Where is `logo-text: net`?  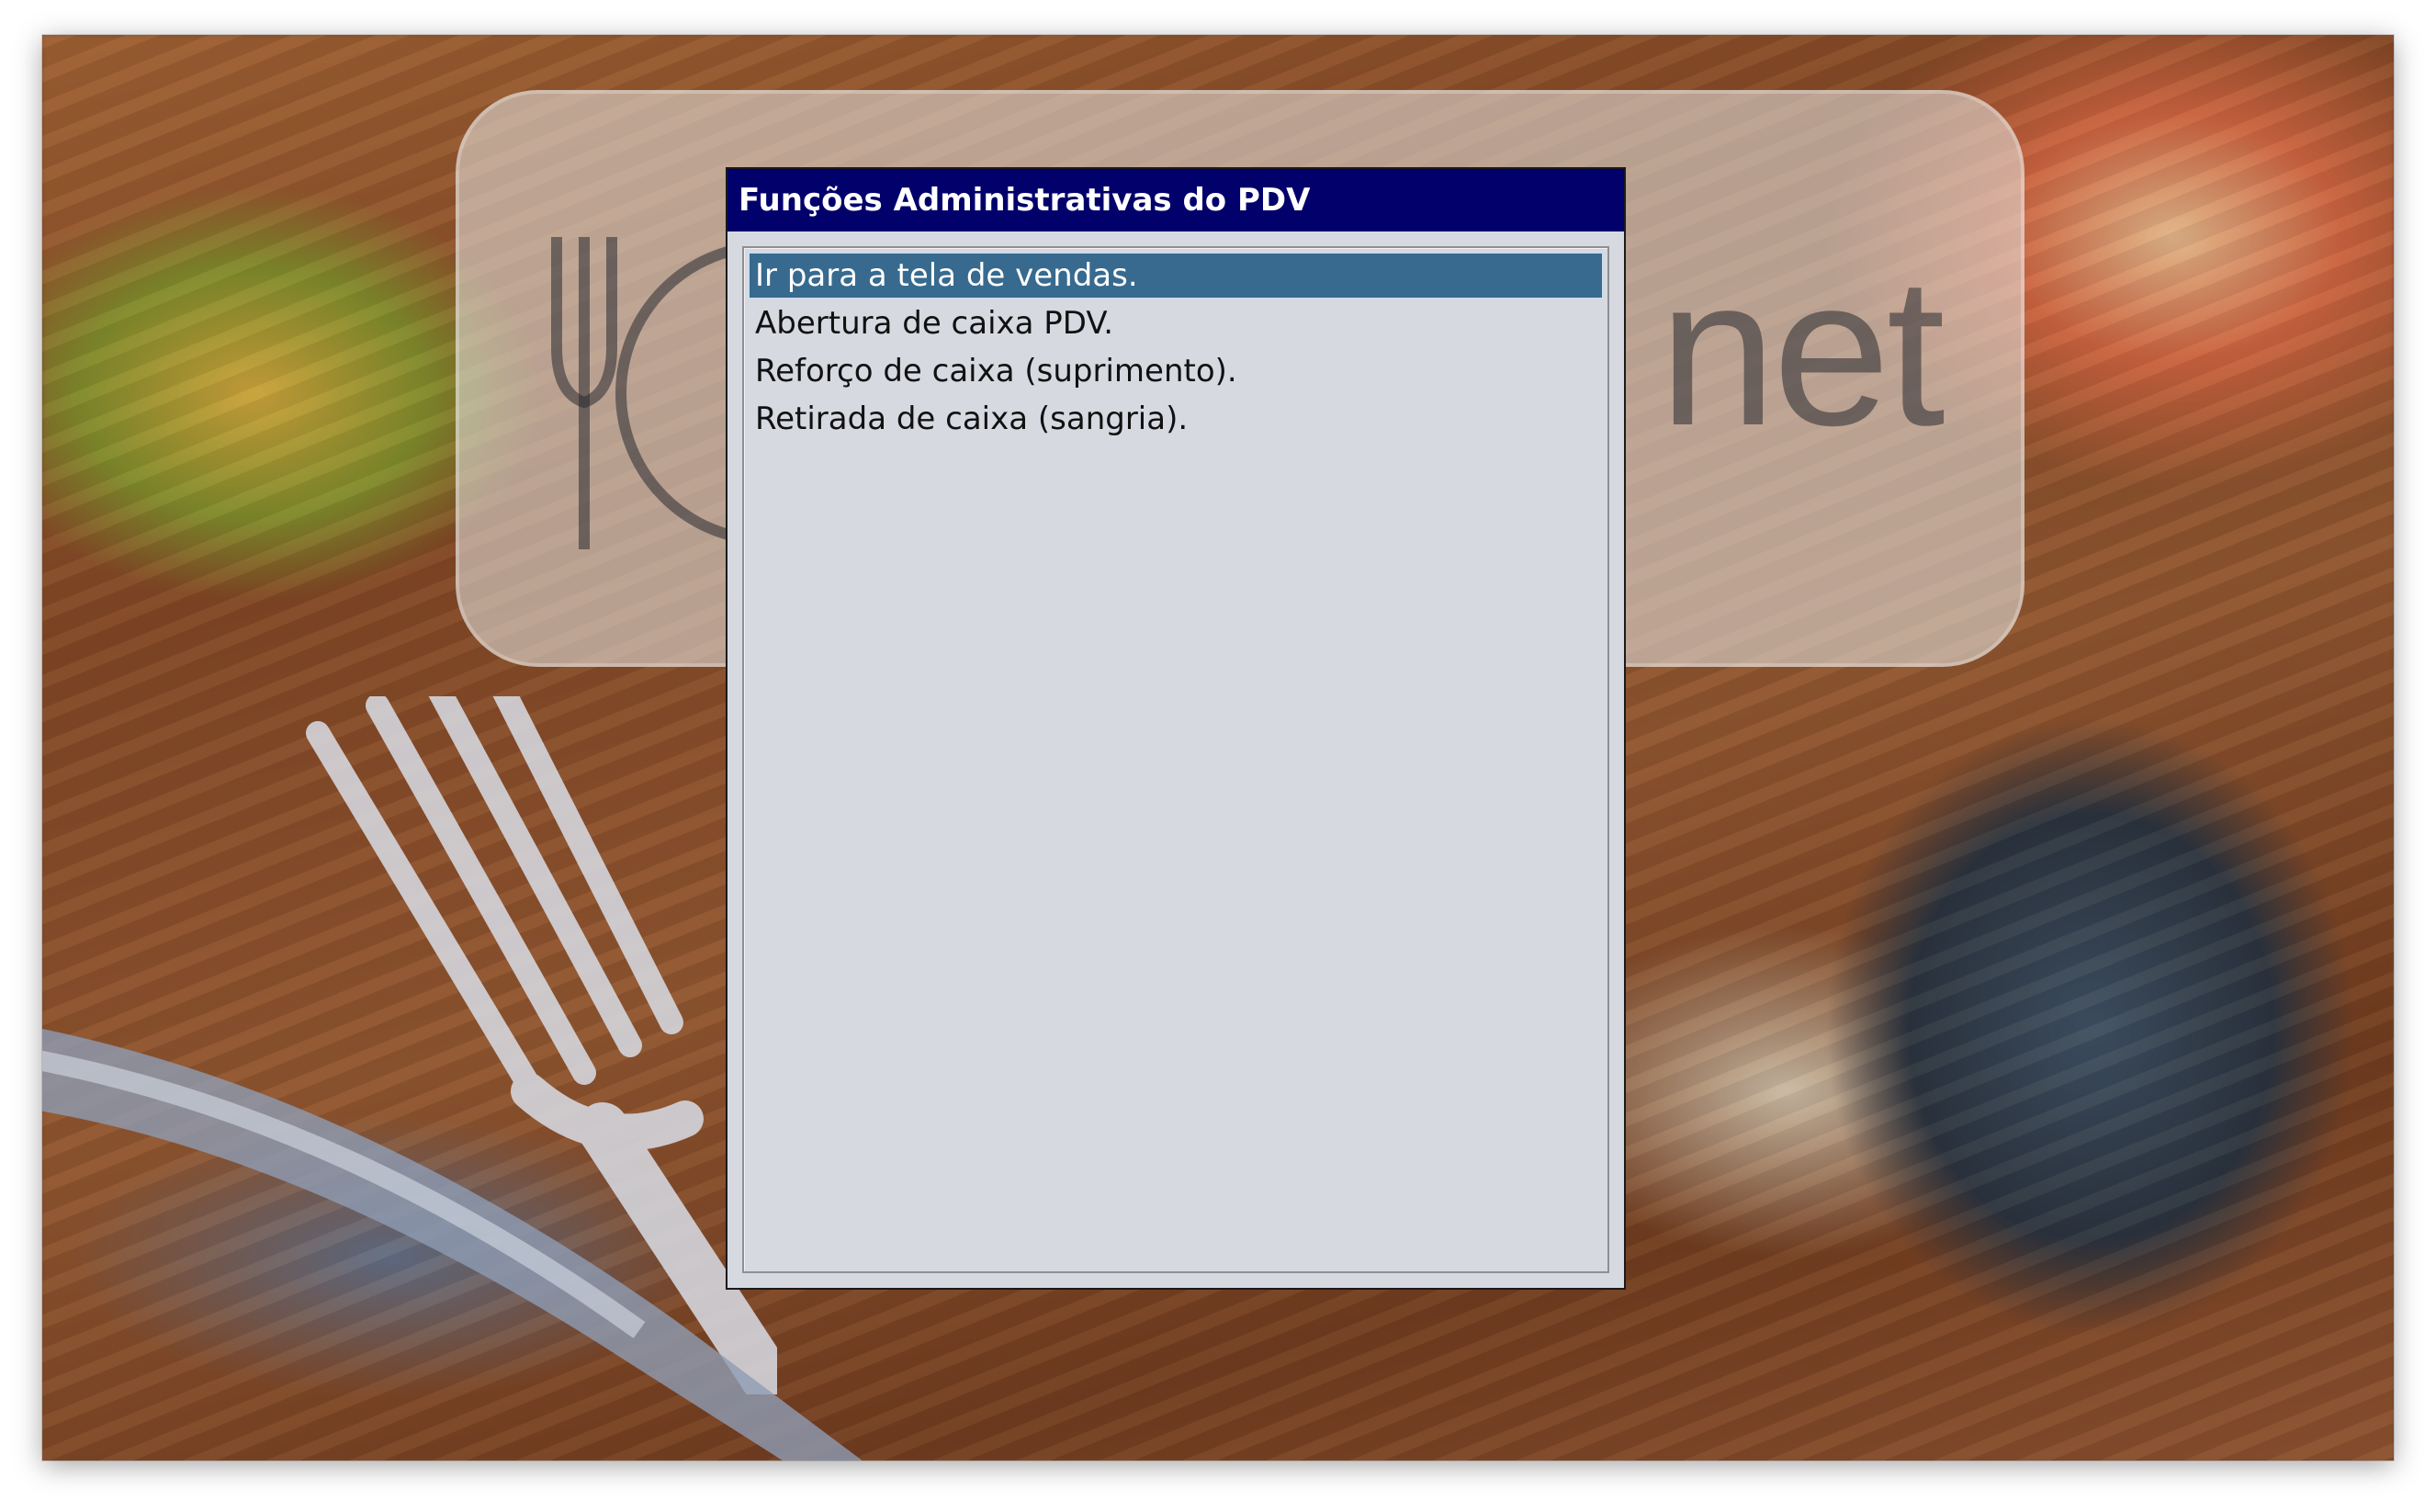 logo-text: net is located at coordinates (1802, 351).